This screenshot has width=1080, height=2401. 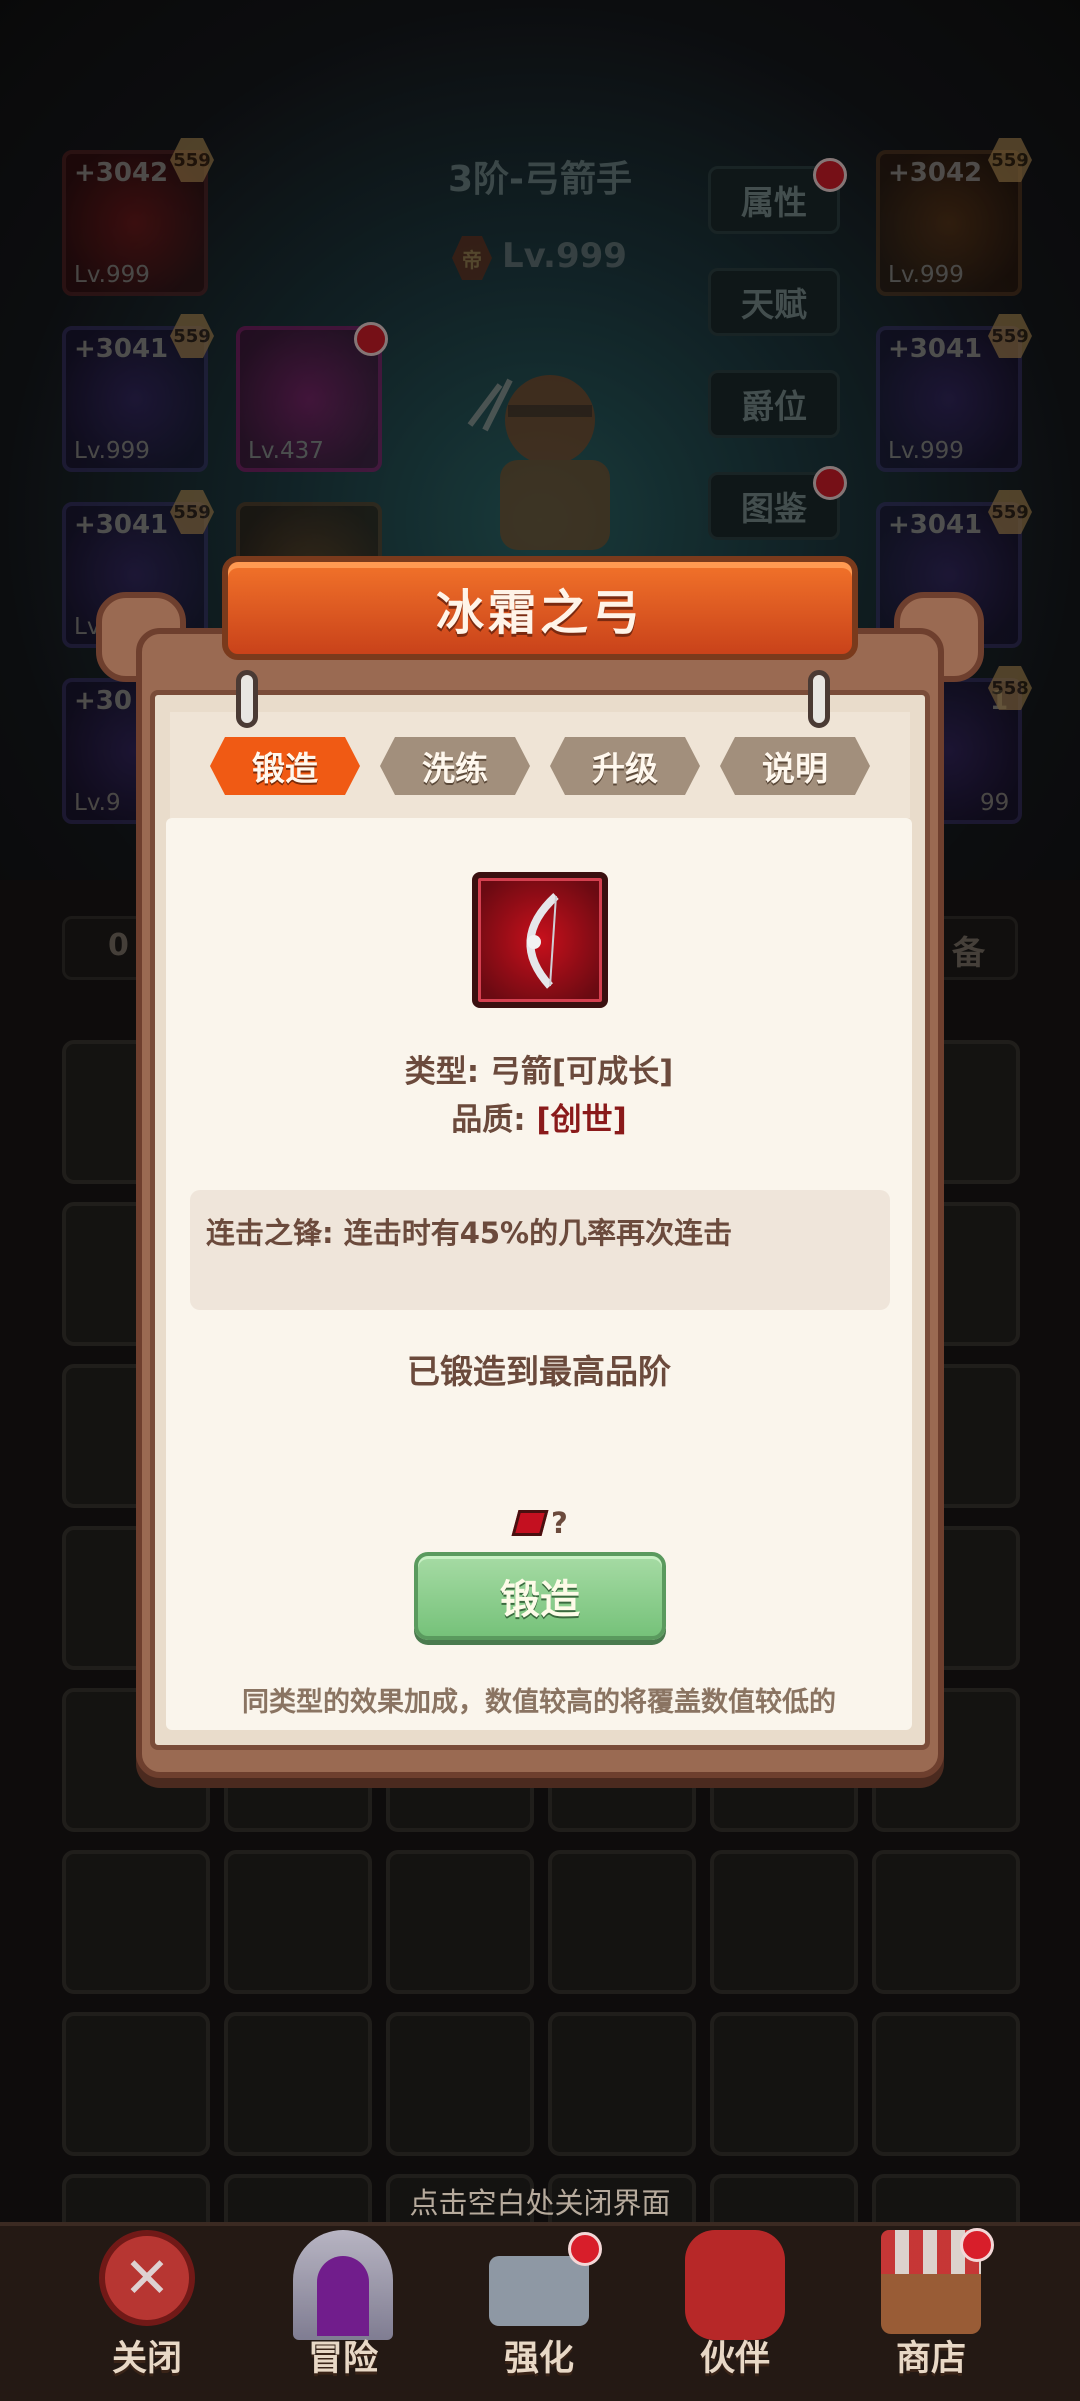 I want to click on effect-text: 连击之锋: 连击时有45%的几率再次连击, so click(x=469, y=1233).